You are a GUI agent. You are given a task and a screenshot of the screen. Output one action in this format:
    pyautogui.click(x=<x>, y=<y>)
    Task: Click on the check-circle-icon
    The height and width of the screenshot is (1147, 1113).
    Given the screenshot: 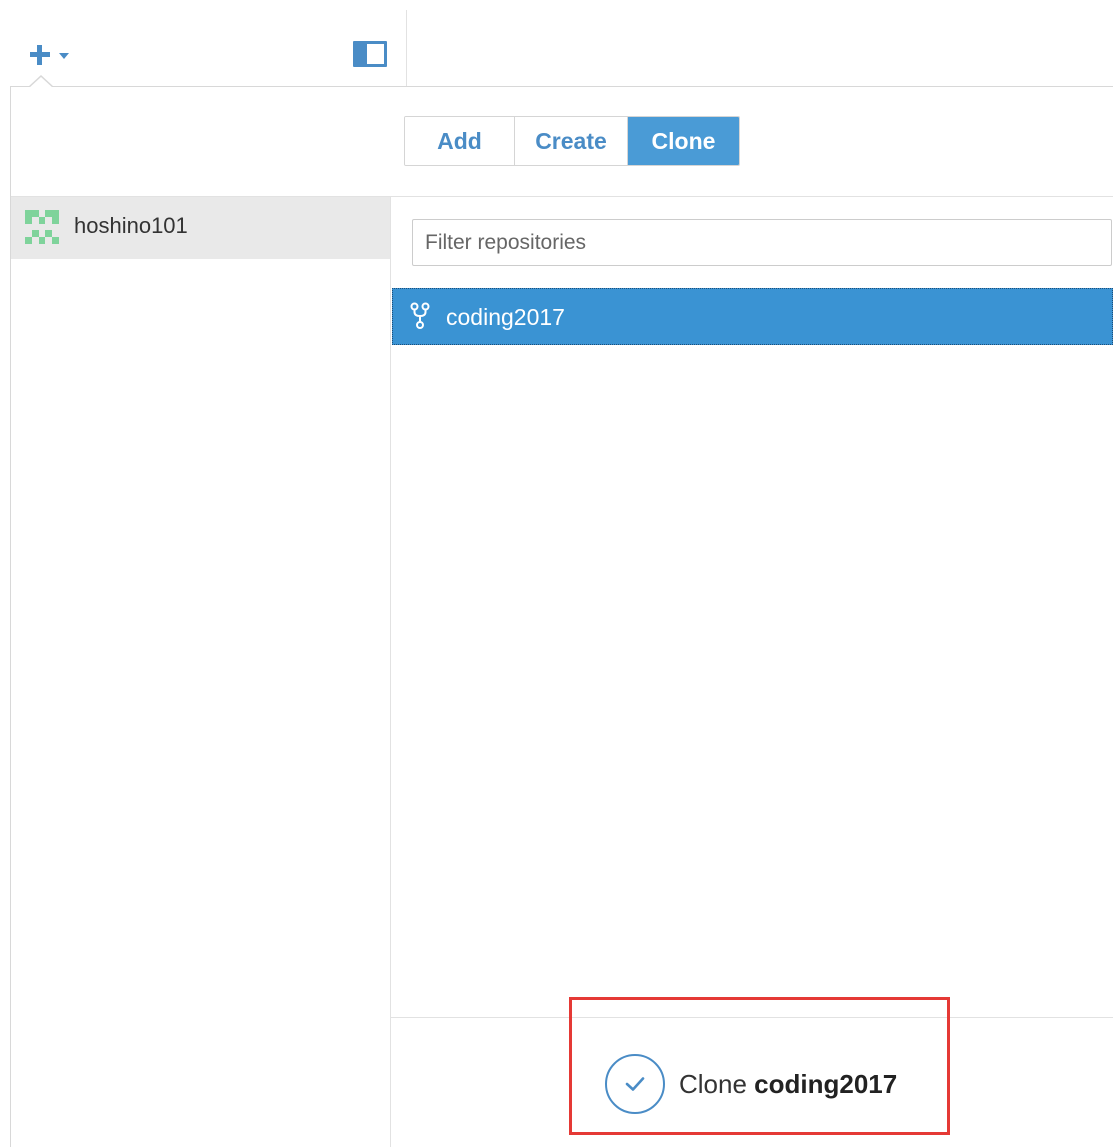 What is the action you would take?
    pyautogui.click(x=635, y=1084)
    